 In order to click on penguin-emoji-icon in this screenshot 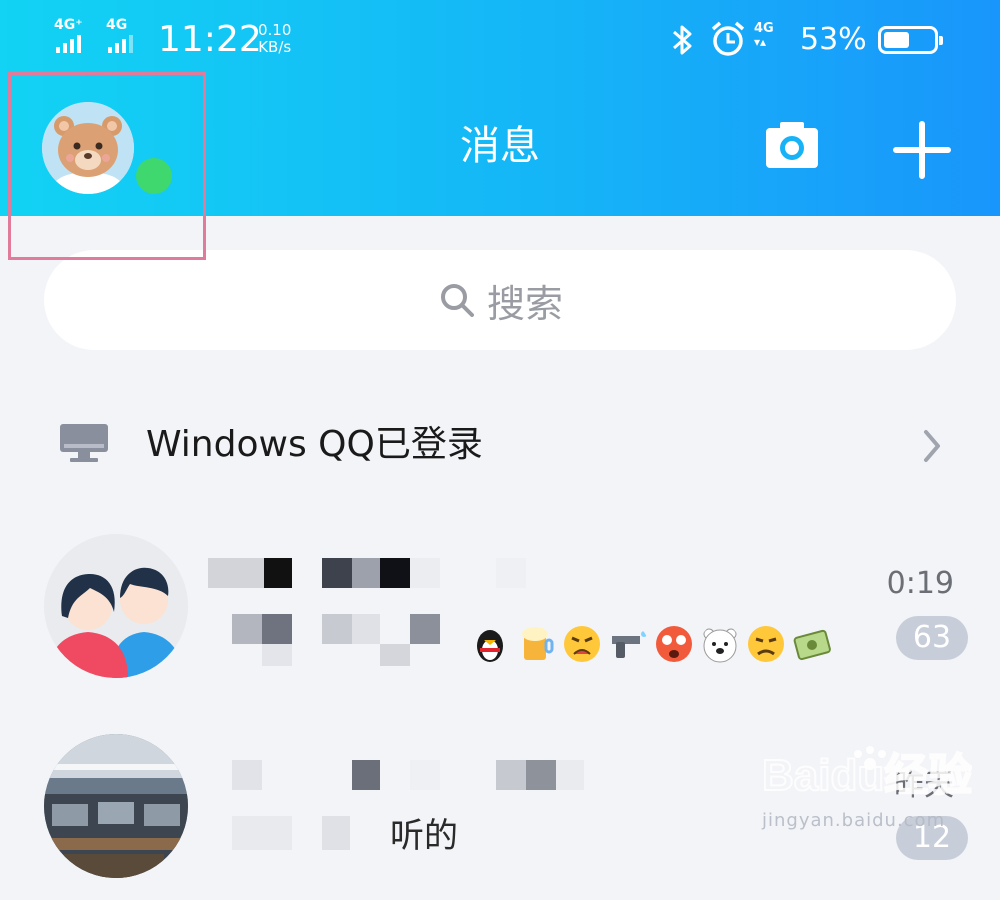, I will do `click(490, 646)`.